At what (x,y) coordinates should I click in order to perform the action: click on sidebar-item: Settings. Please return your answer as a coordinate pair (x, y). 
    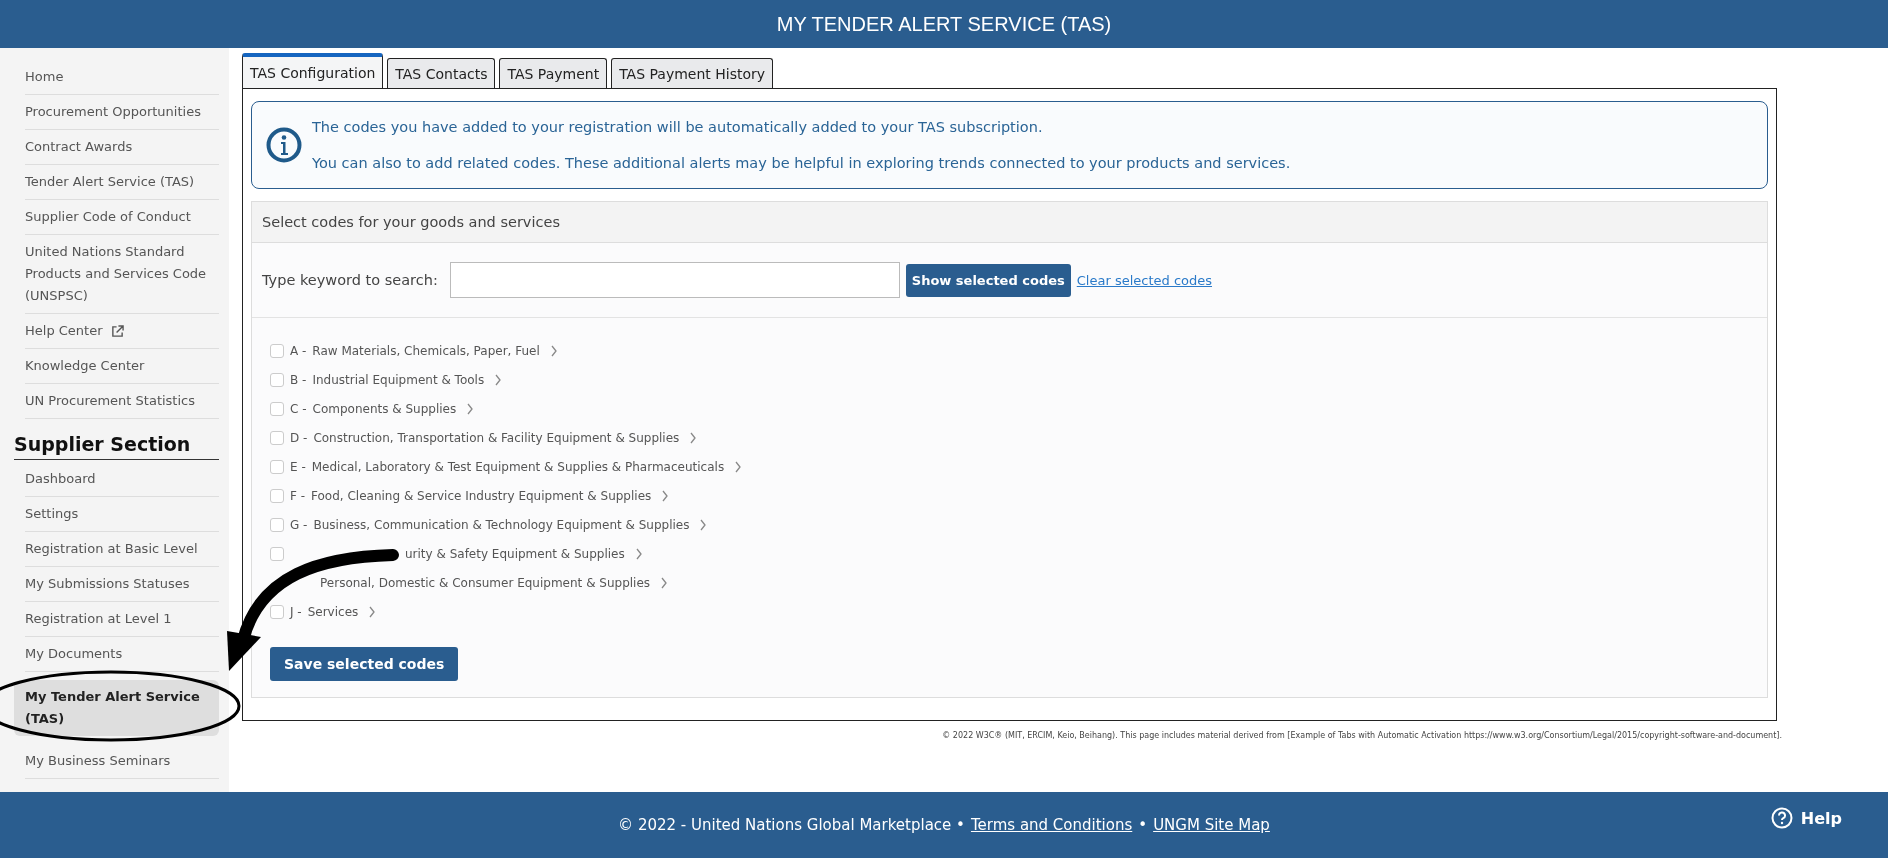
    Looking at the image, I should click on (122, 514).